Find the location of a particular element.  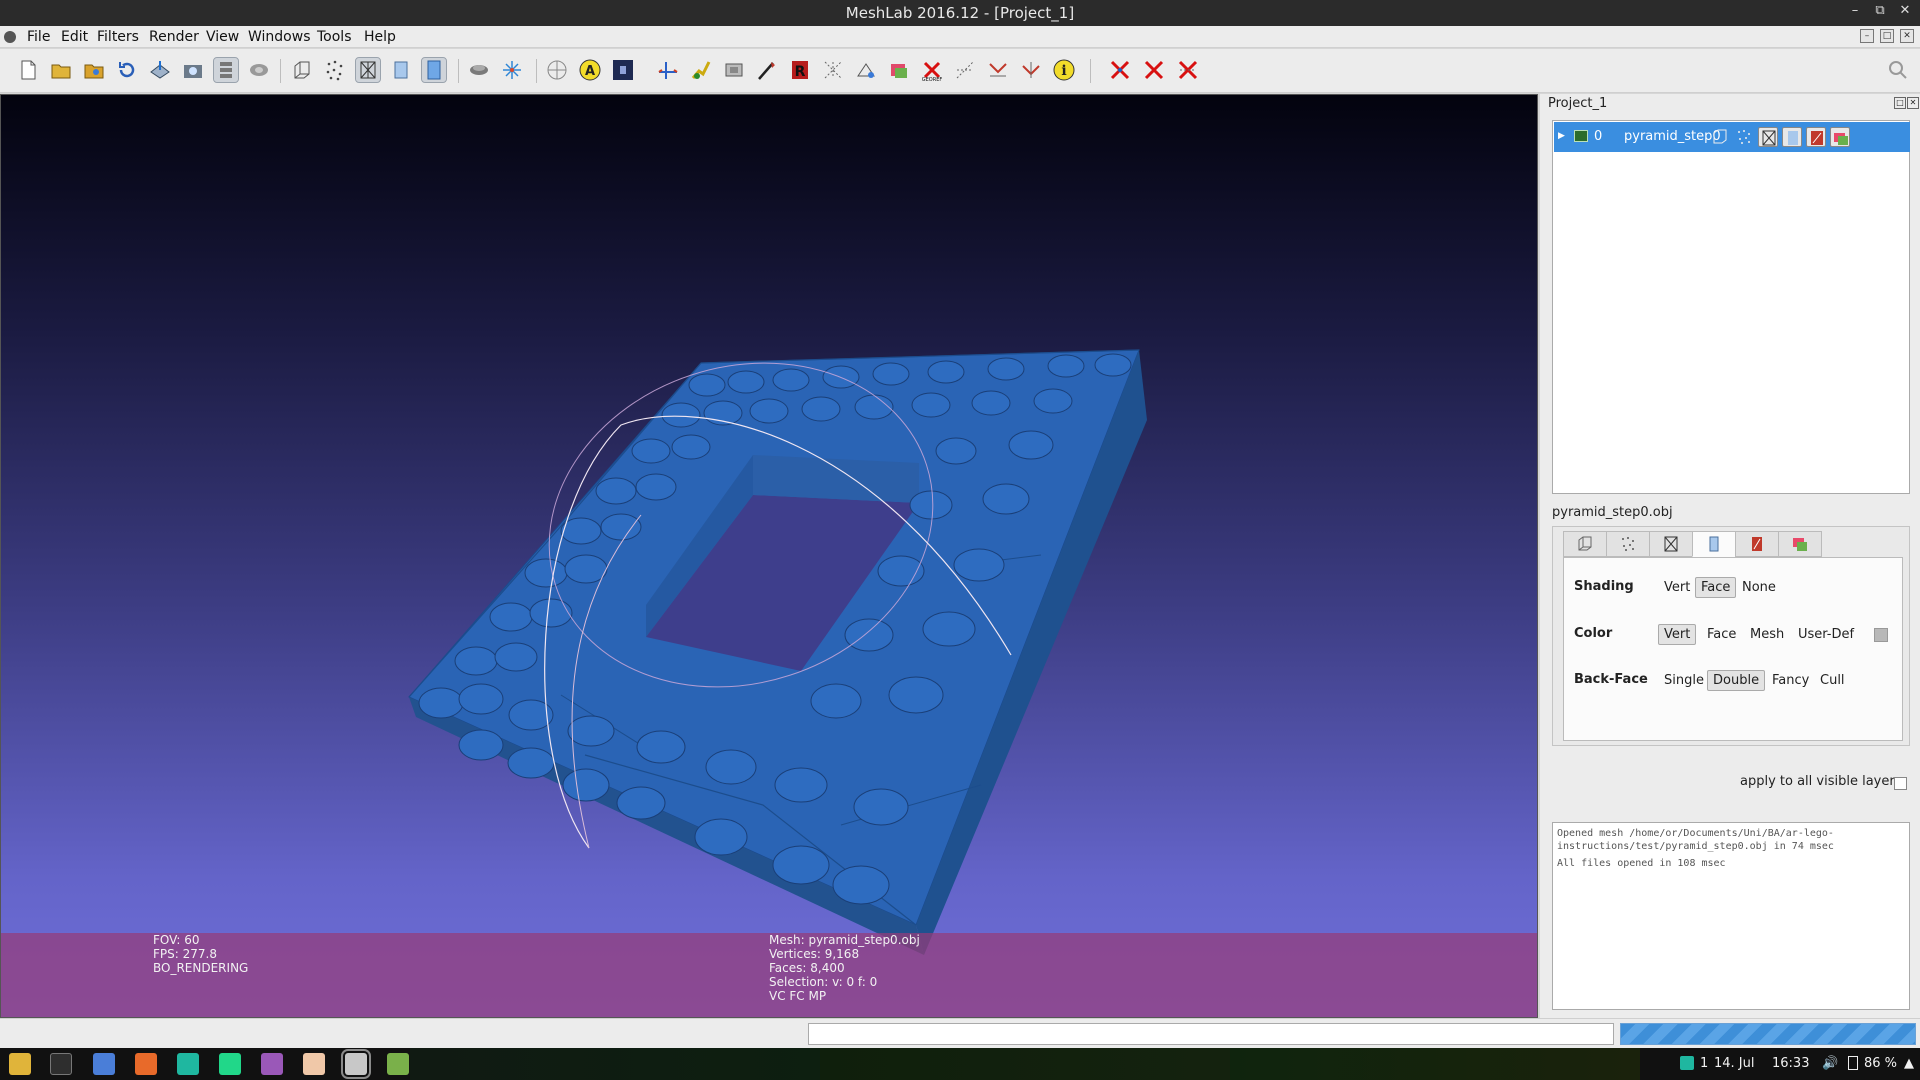

notes-icon is located at coordinates (314, 1064).